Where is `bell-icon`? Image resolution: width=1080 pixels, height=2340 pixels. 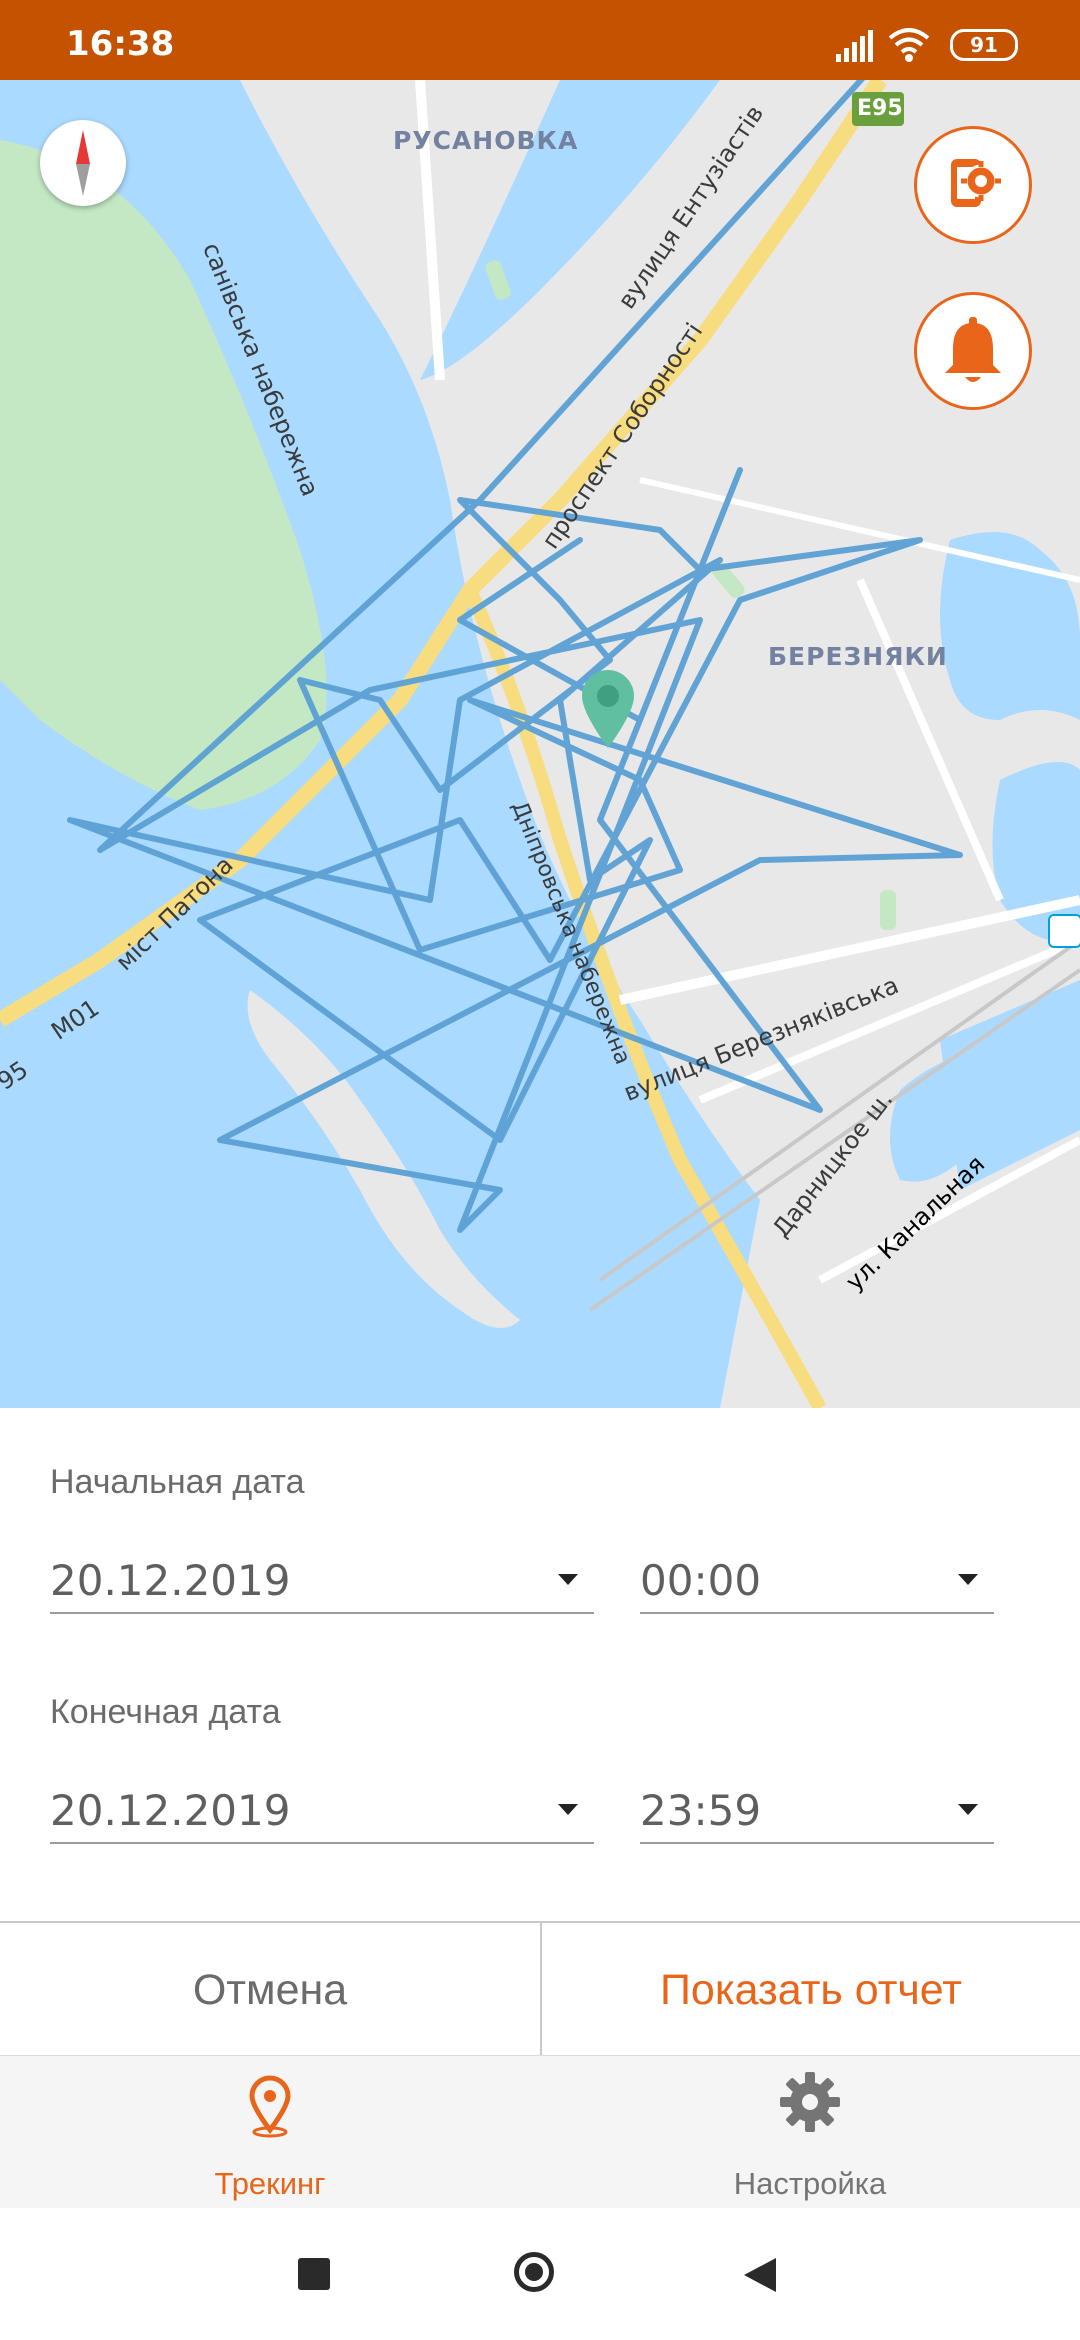
bell-icon is located at coordinates (973, 349).